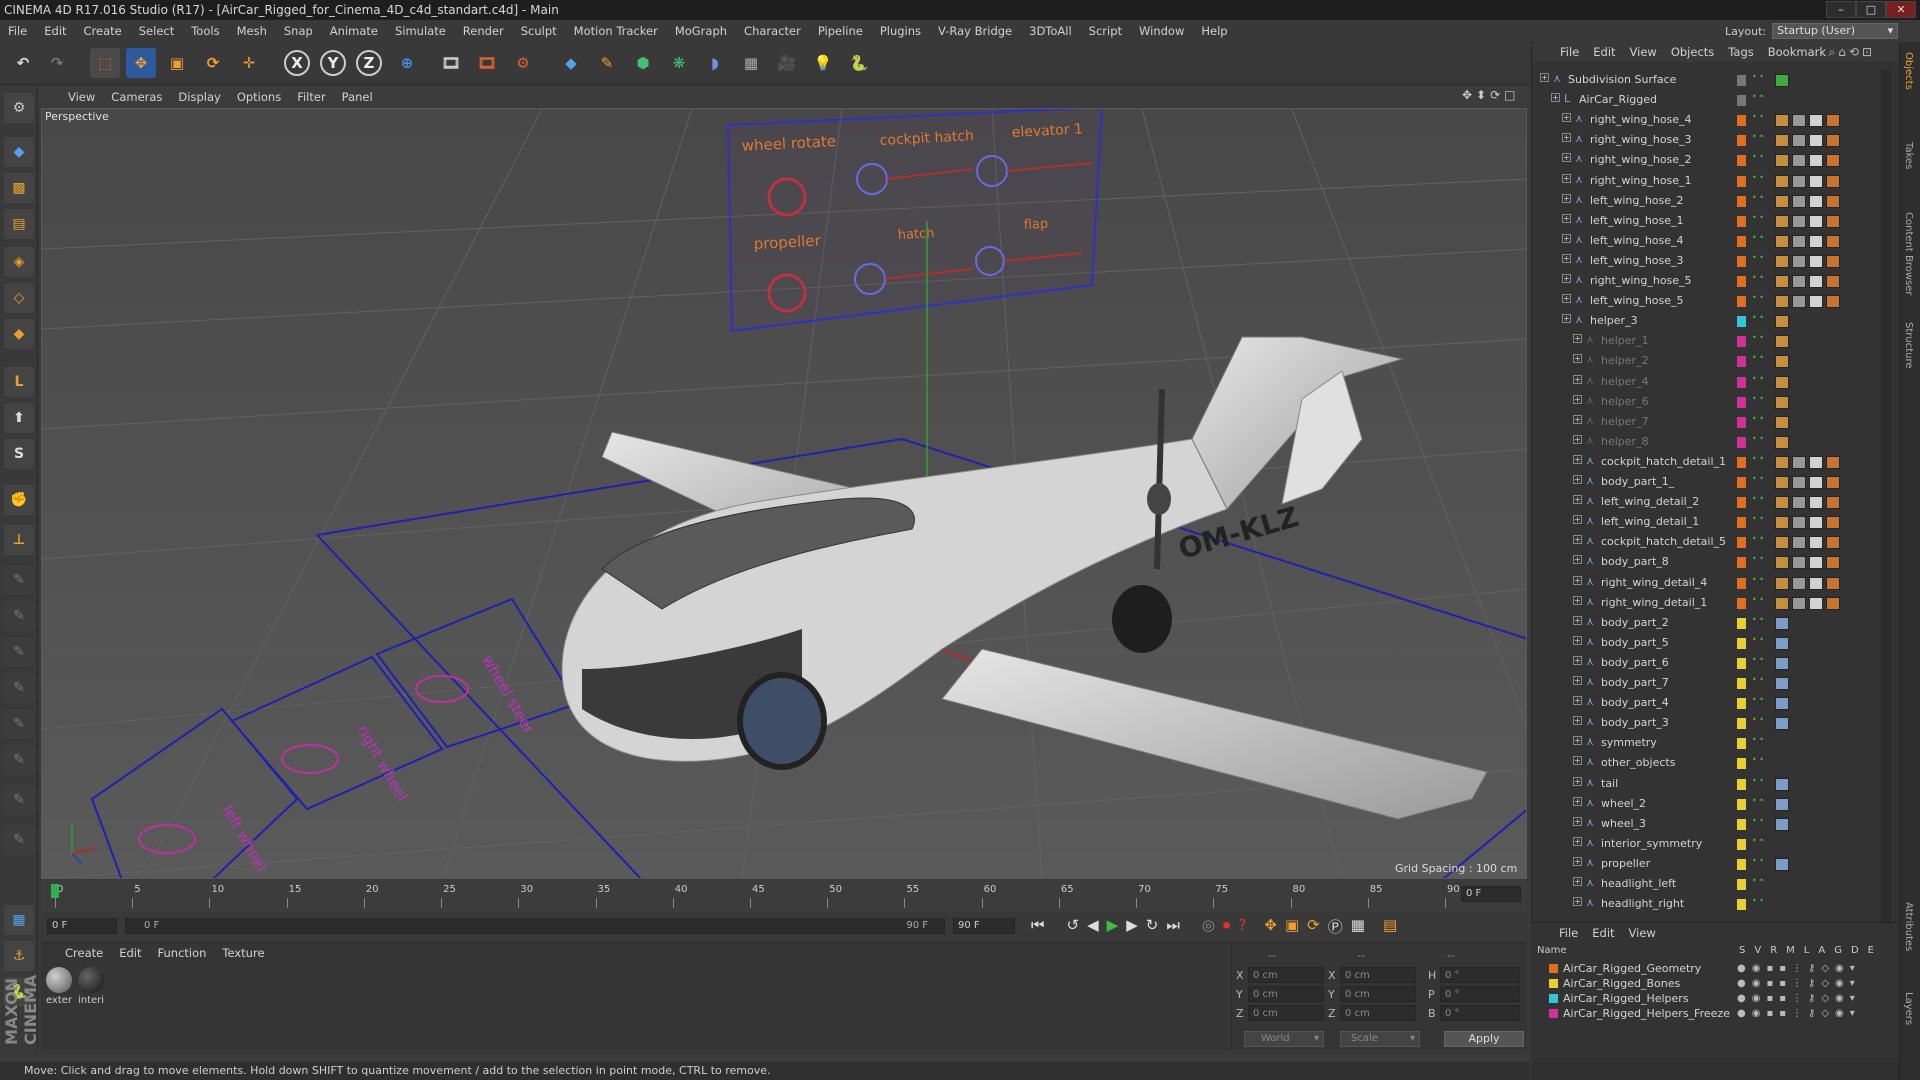  Describe the element at coordinates (571, 63) in the screenshot. I see `cube-icon: ◆` at that location.